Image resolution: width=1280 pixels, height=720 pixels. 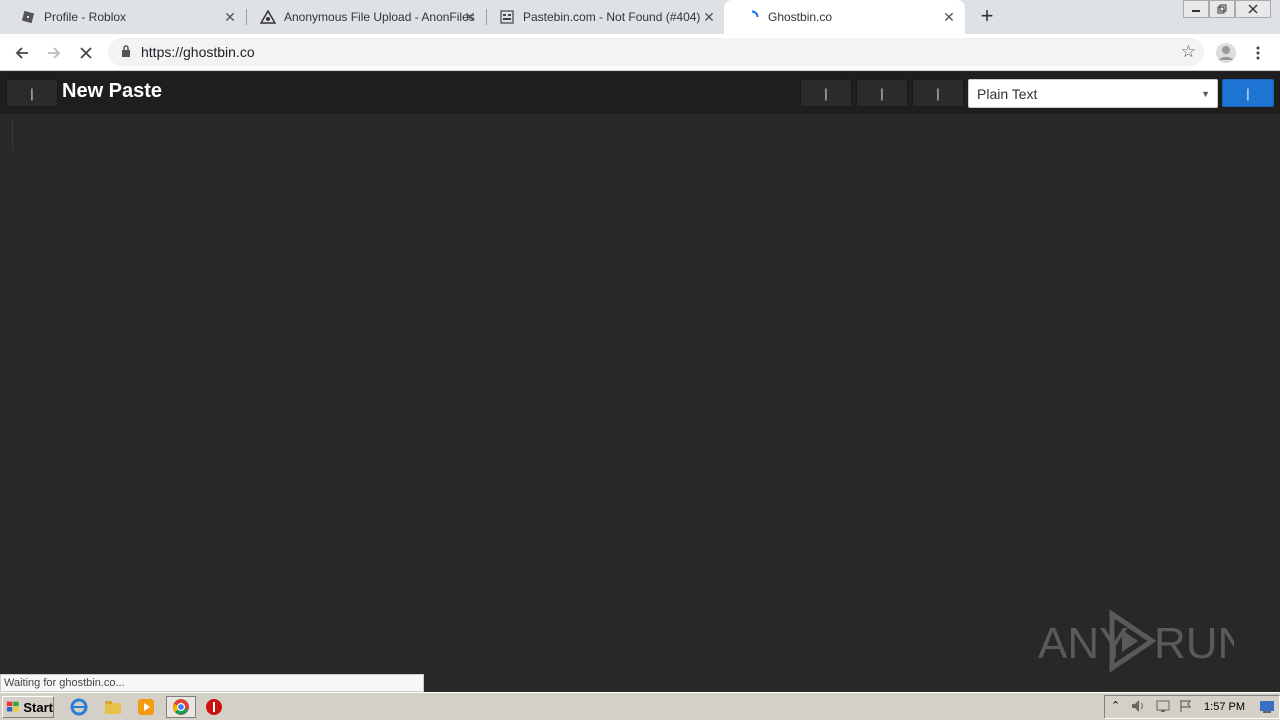 I want to click on volume-icon, so click(x=1139, y=708).